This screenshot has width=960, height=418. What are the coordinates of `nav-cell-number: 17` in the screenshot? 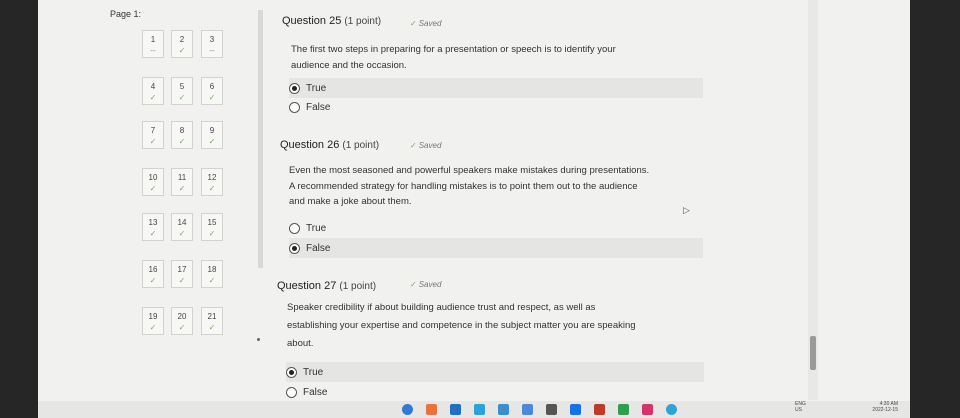 It's located at (182, 269).